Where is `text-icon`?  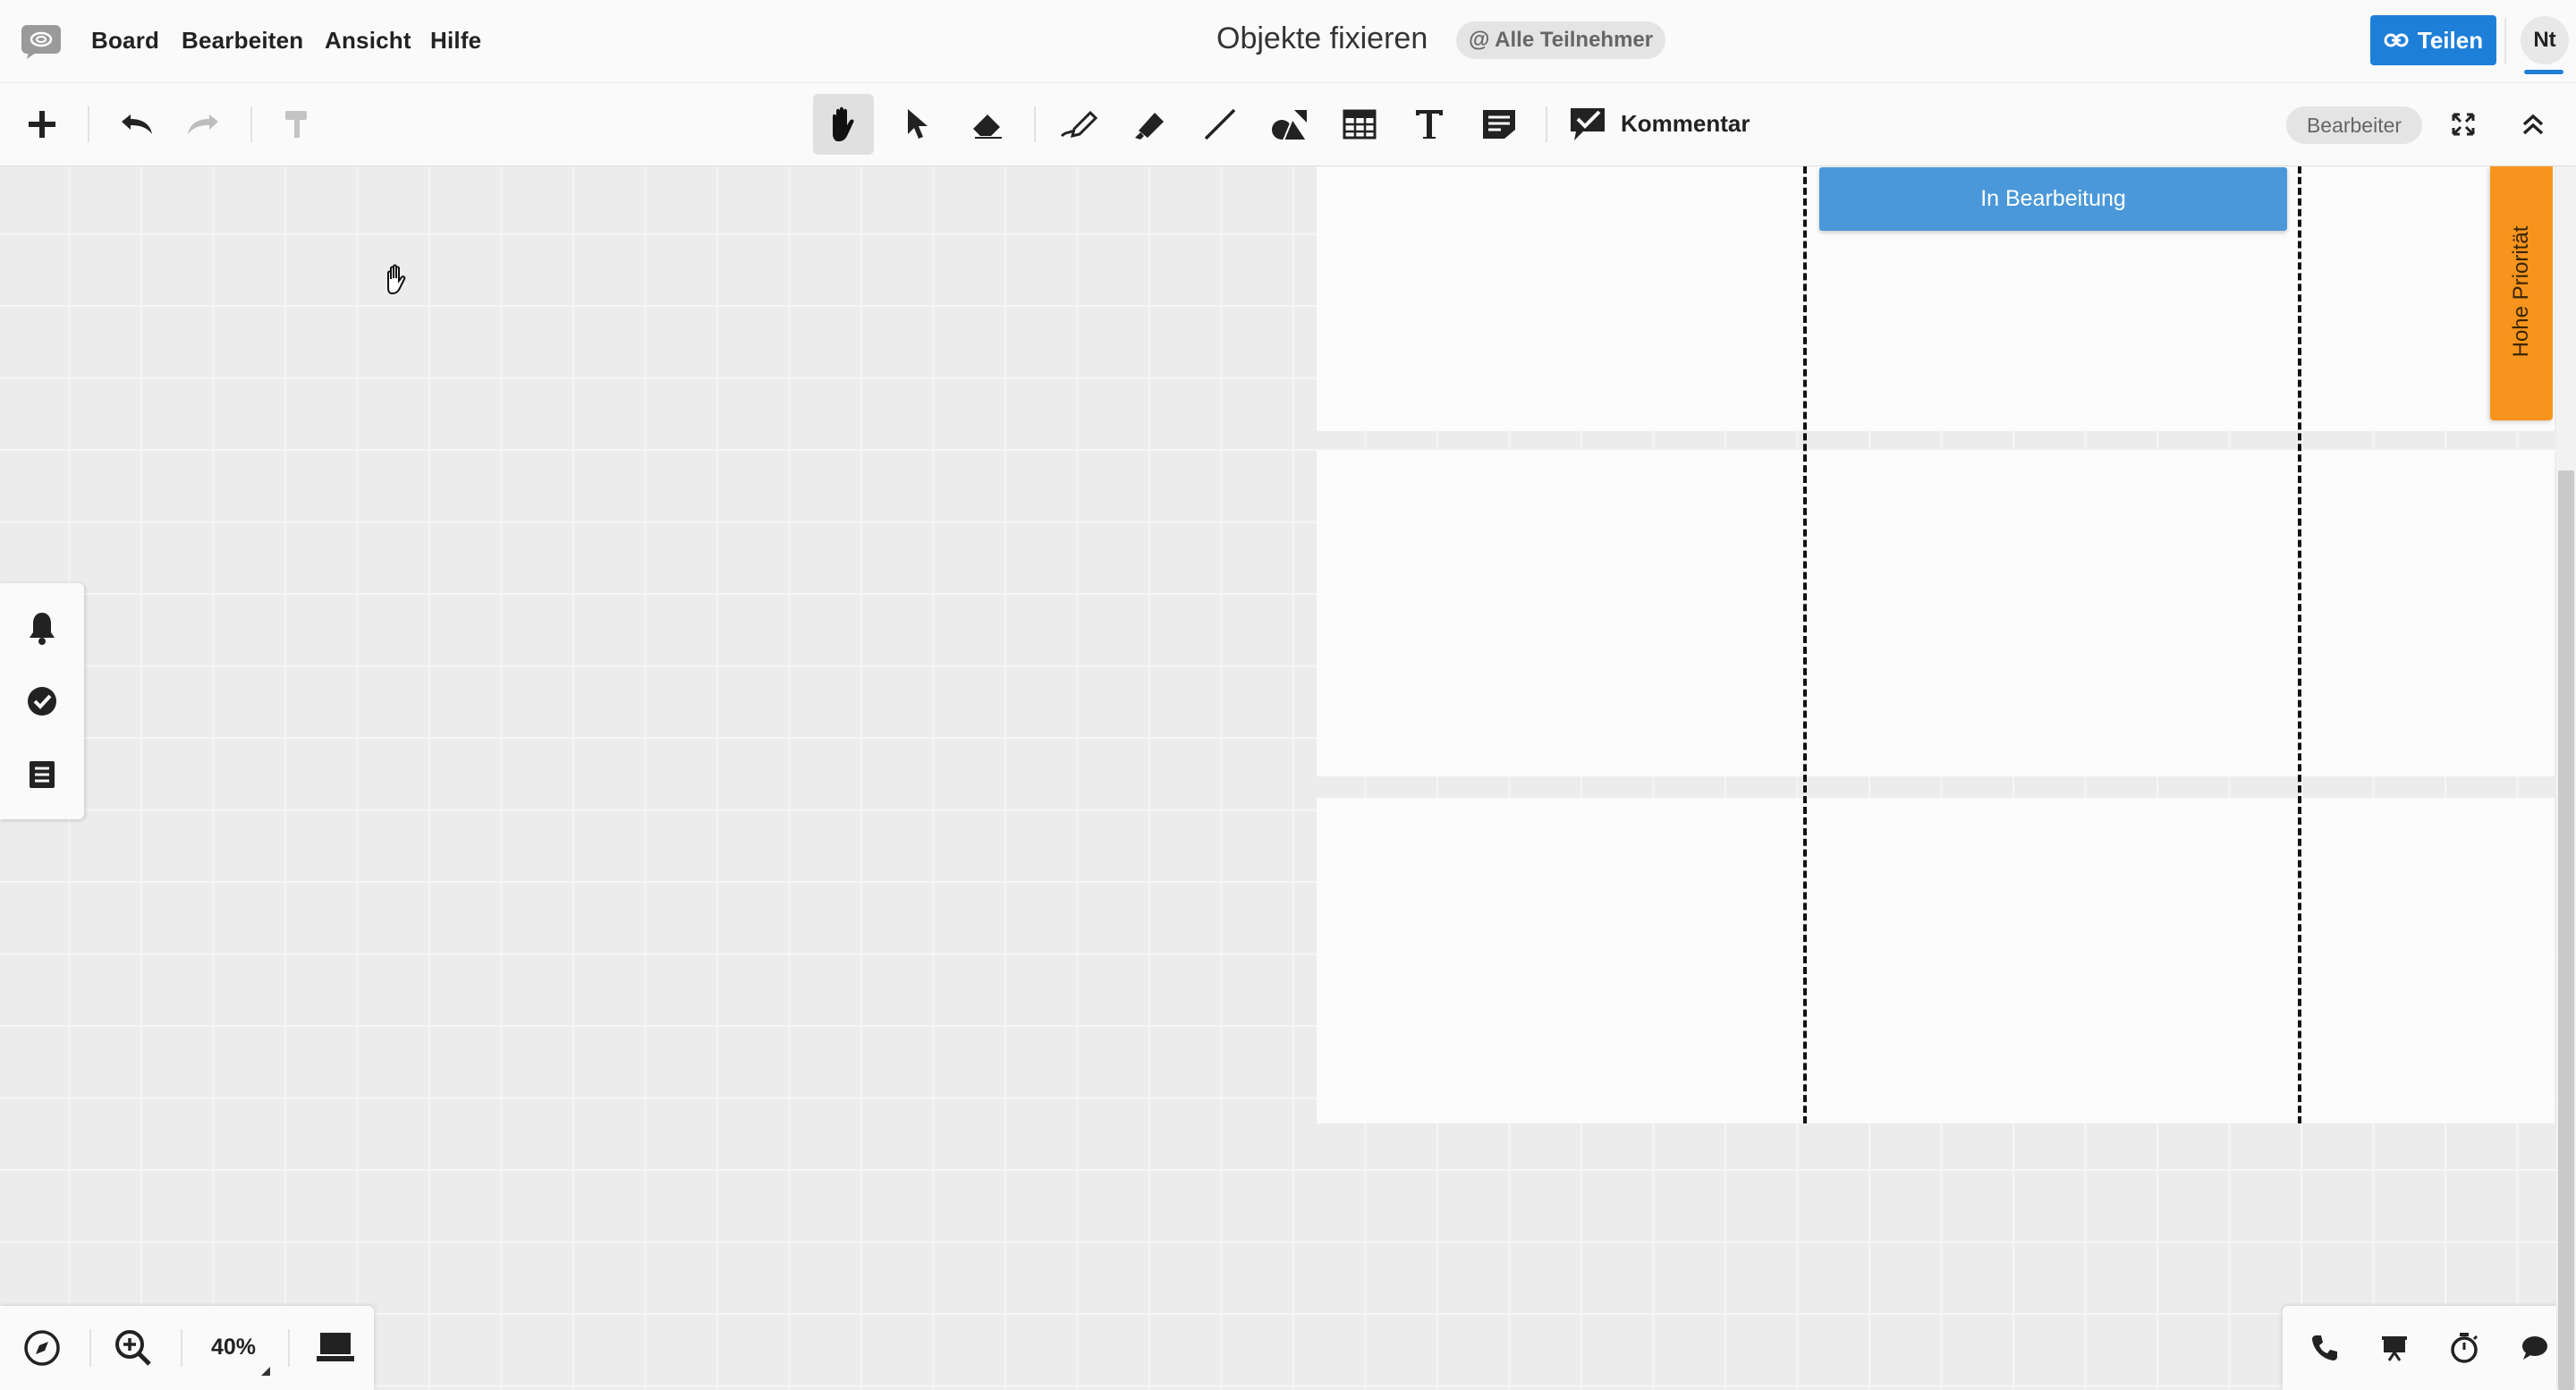 text-icon is located at coordinates (1429, 124).